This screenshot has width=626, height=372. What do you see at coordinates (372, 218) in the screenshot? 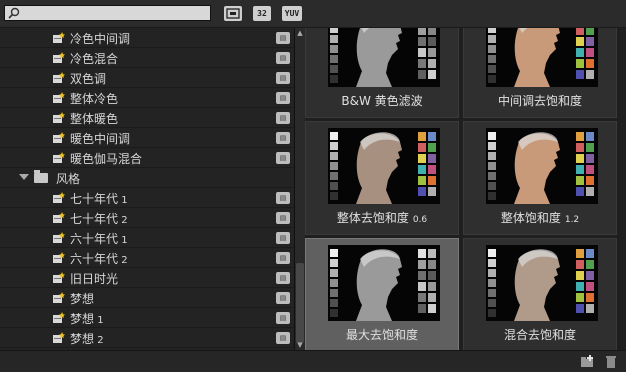
I see `preset-label: 整体去饱和度` at bounding box center [372, 218].